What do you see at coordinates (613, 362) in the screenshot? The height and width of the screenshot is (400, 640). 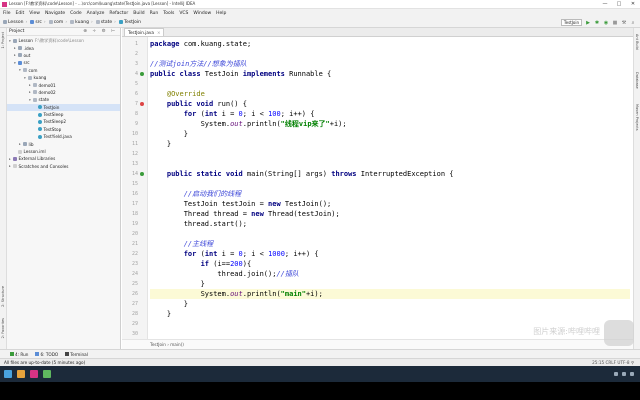 I see `status-right: 25:15 CRLF UTF-8 ⚲` at bounding box center [613, 362].